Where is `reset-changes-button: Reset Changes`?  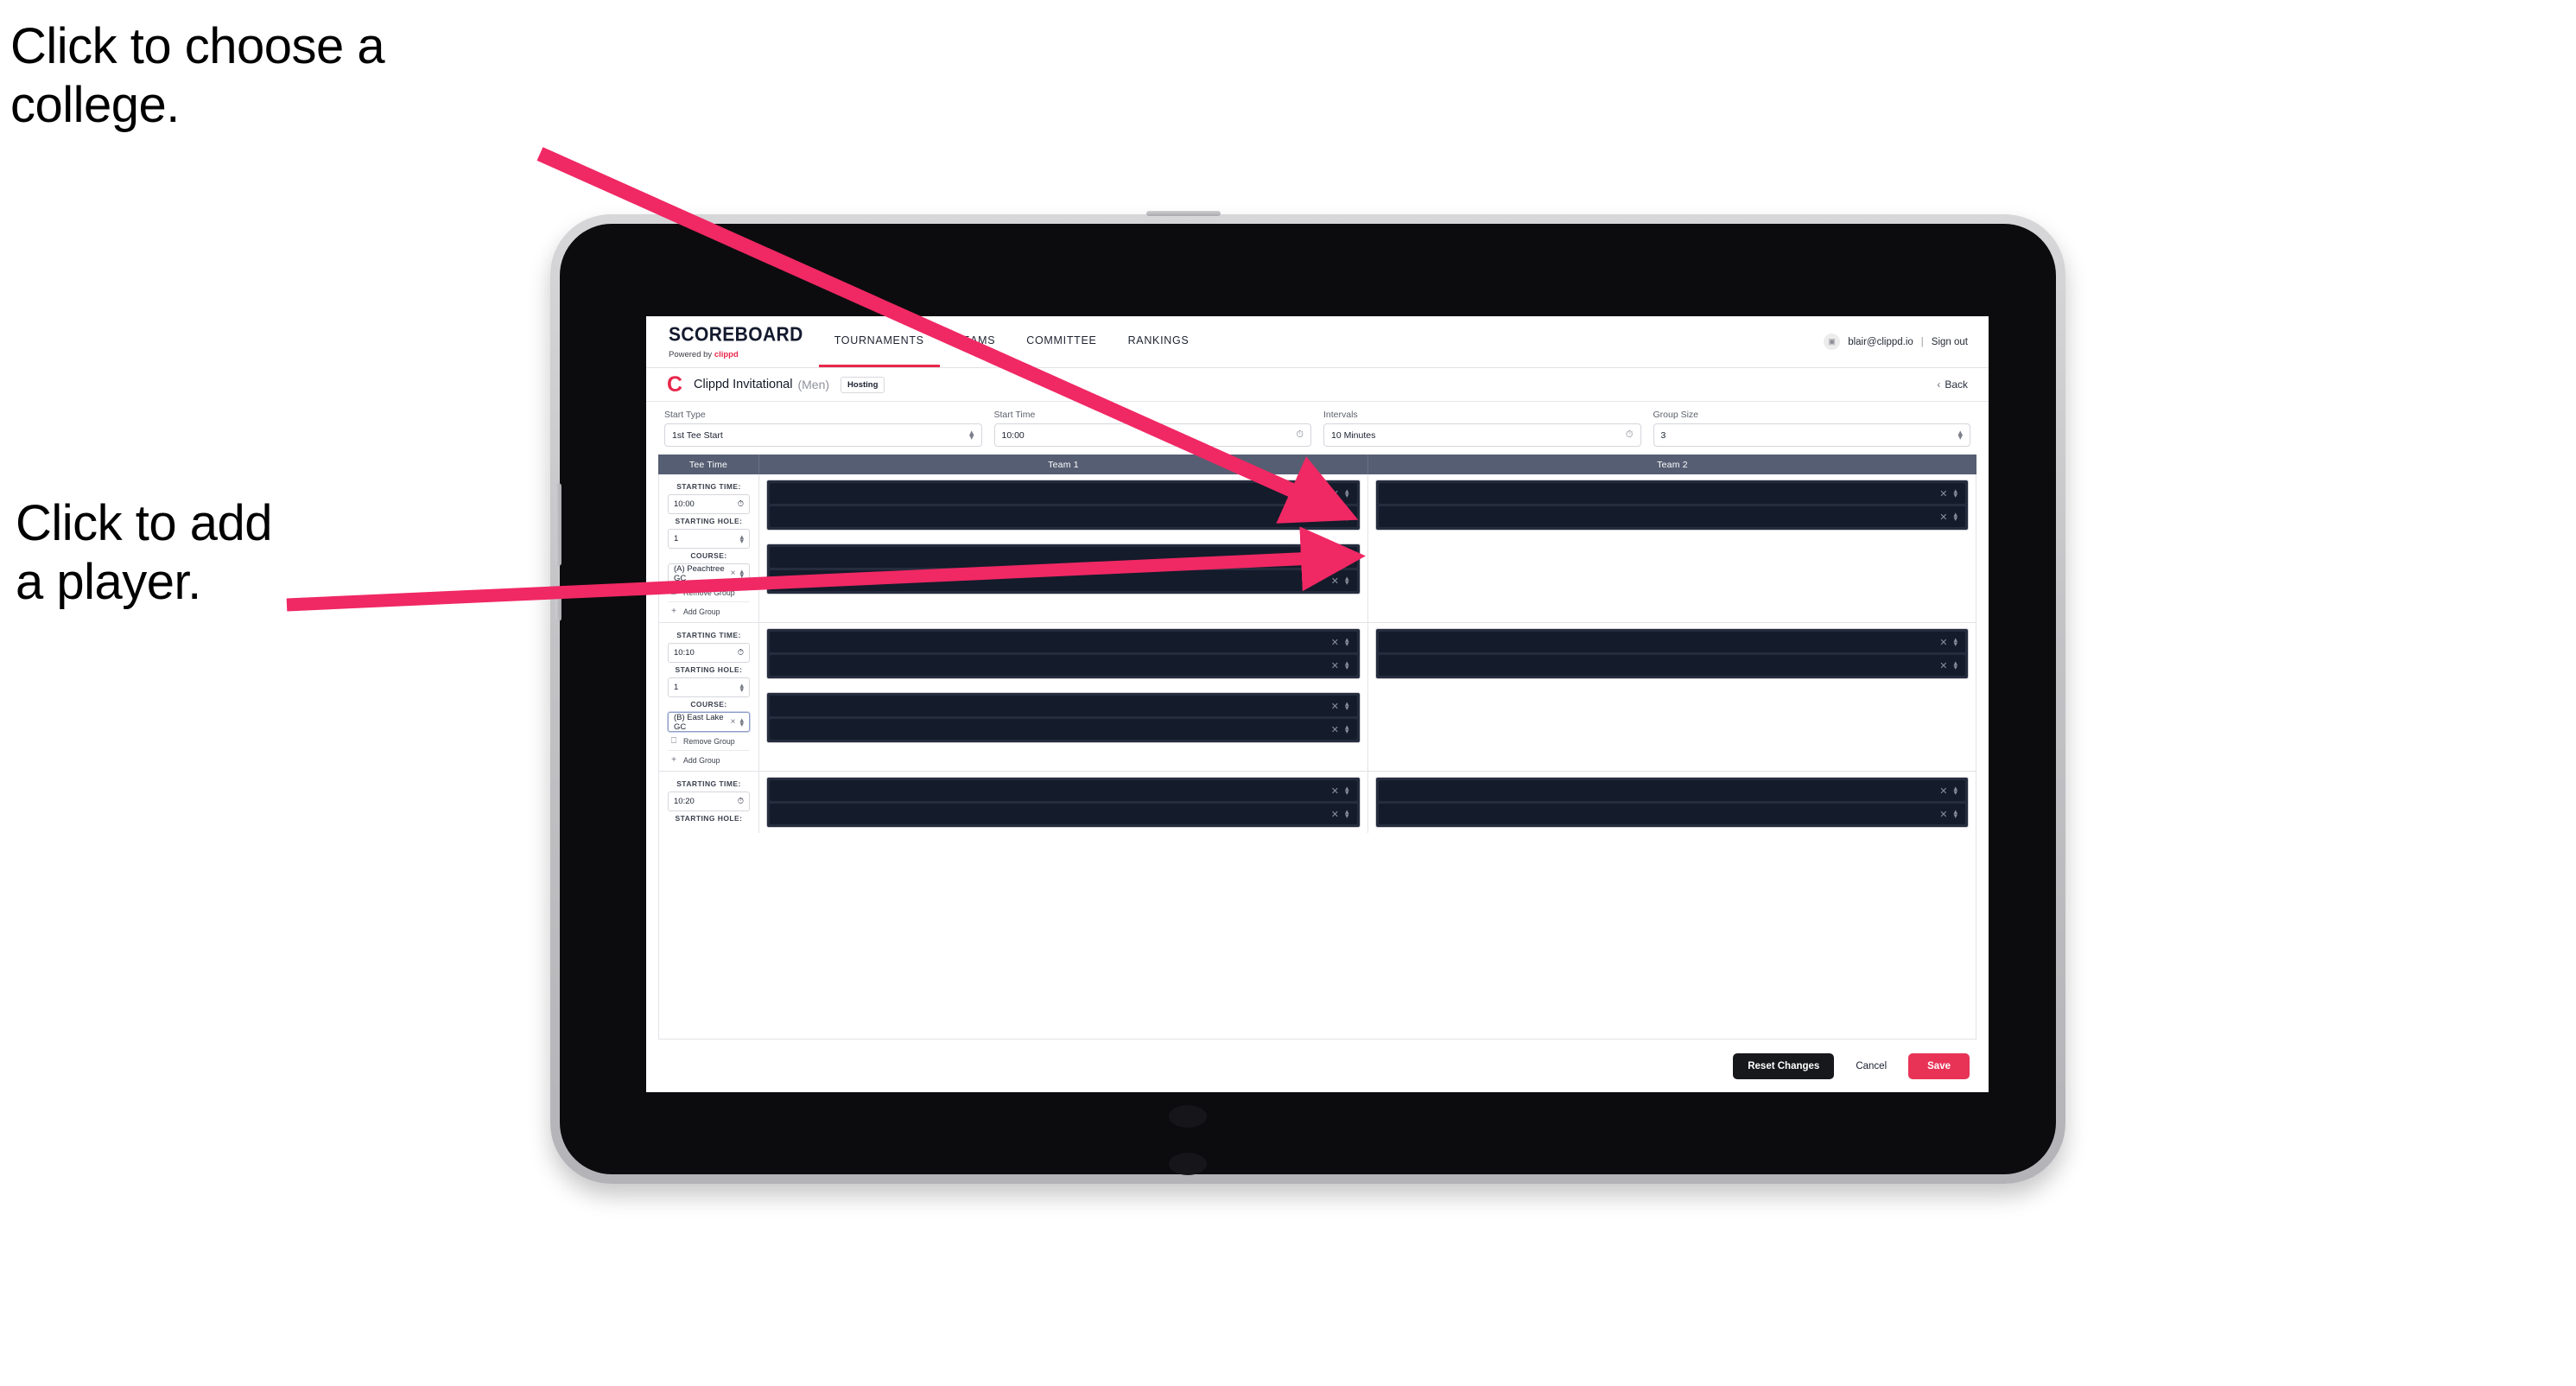 reset-changes-button: Reset Changes is located at coordinates (1784, 1066).